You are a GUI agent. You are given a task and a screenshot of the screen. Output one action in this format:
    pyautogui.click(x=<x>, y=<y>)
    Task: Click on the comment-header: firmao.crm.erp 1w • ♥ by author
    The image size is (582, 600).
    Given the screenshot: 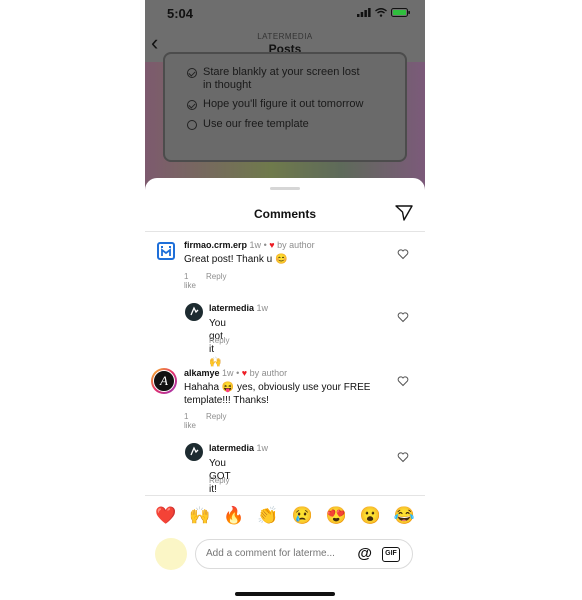 What is the action you would take?
    pyautogui.click(x=249, y=245)
    